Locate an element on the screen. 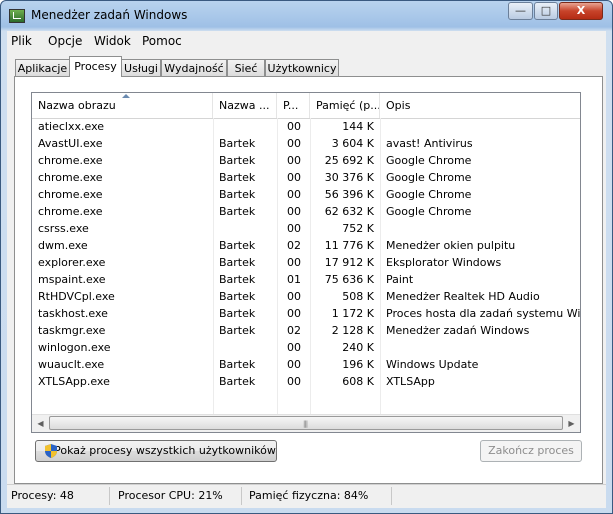  scroll-left-arrow-icon: ◀ is located at coordinates (40, 423).